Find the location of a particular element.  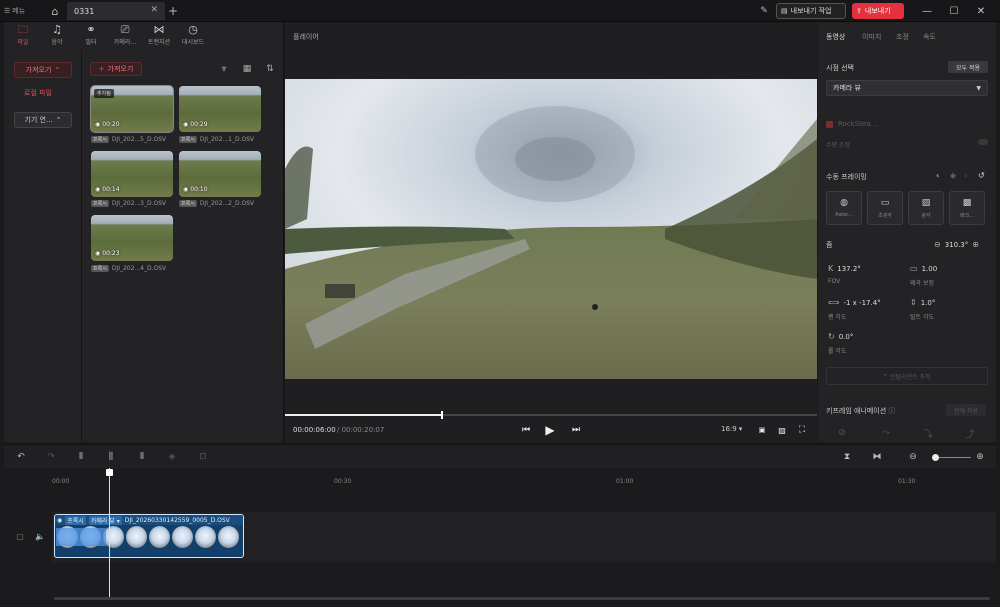

close-tab-icon: ✕ is located at coordinates (154, 10).